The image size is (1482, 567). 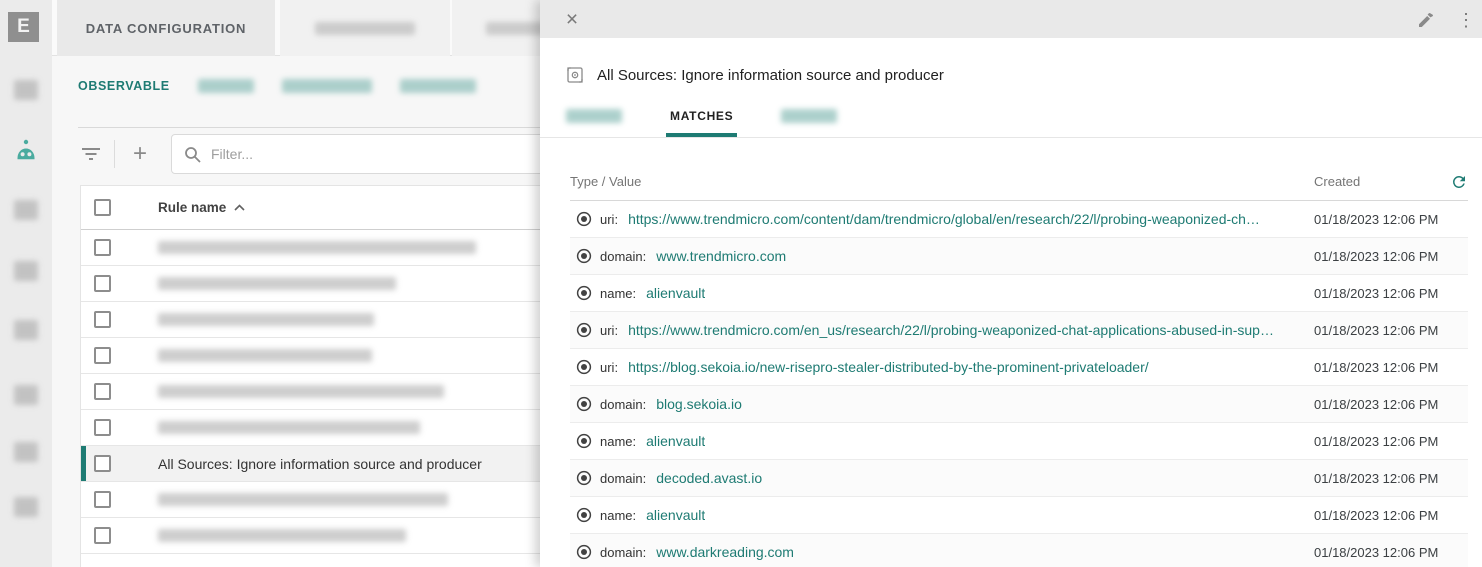 I want to click on app-logo: E, so click(x=23, y=27).